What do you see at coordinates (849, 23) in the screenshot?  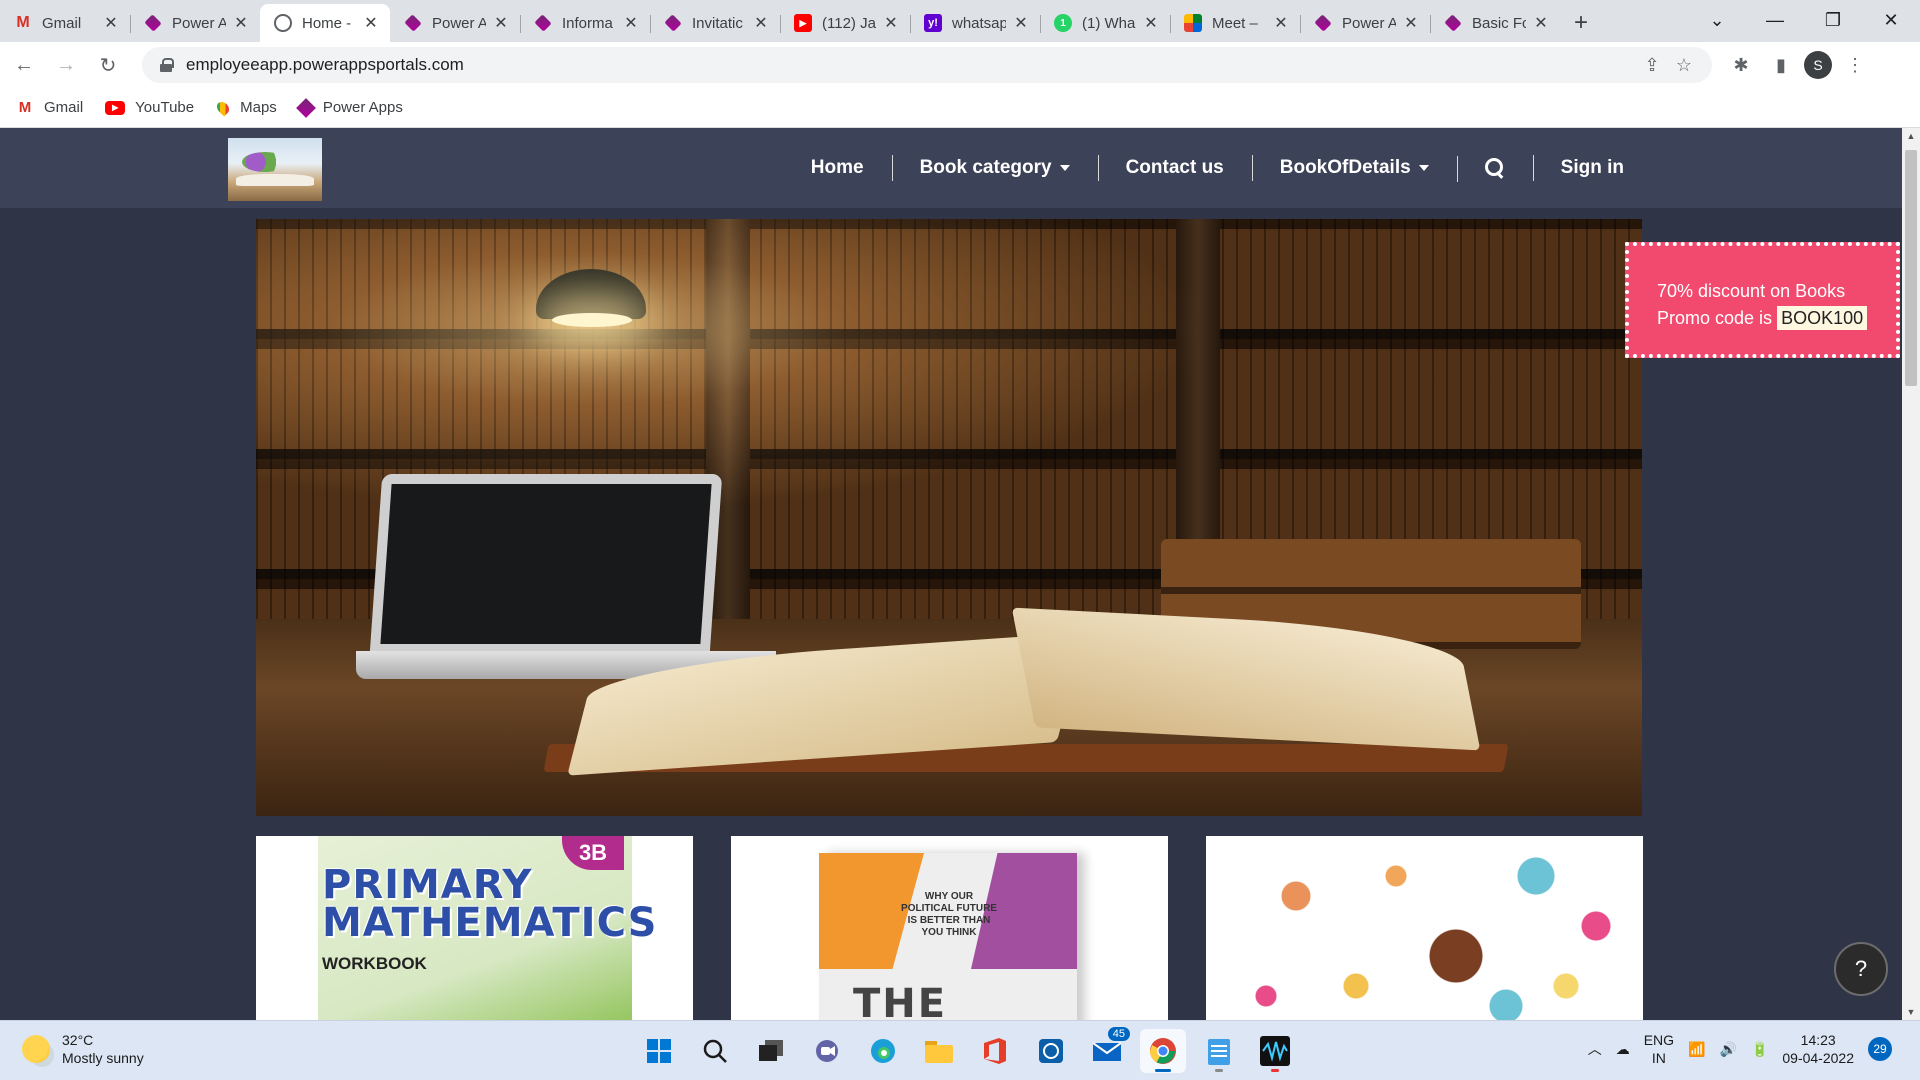 I see `tab-title: (112) Ja` at bounding box center [849, 23].